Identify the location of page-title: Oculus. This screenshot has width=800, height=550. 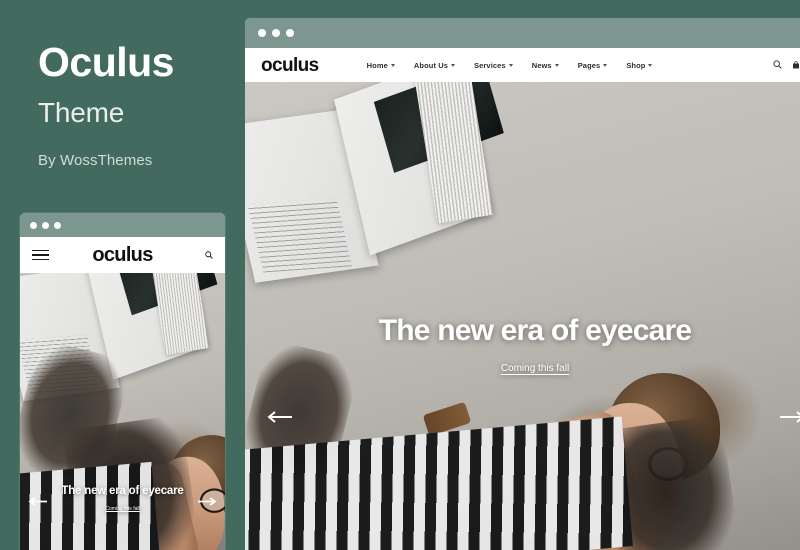
(106, 62).